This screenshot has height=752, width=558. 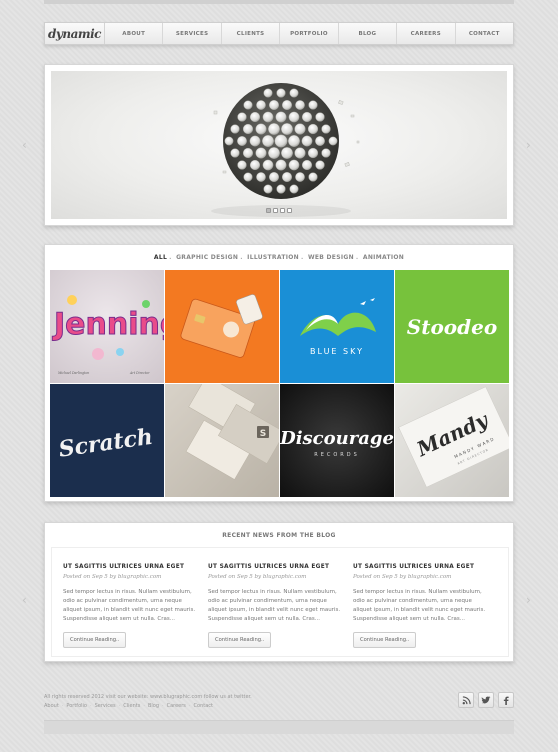 What do you see at coordinates (51, 706) in the screenshot?
I see `footer-link-about: About` at bounding box center [51, 706].